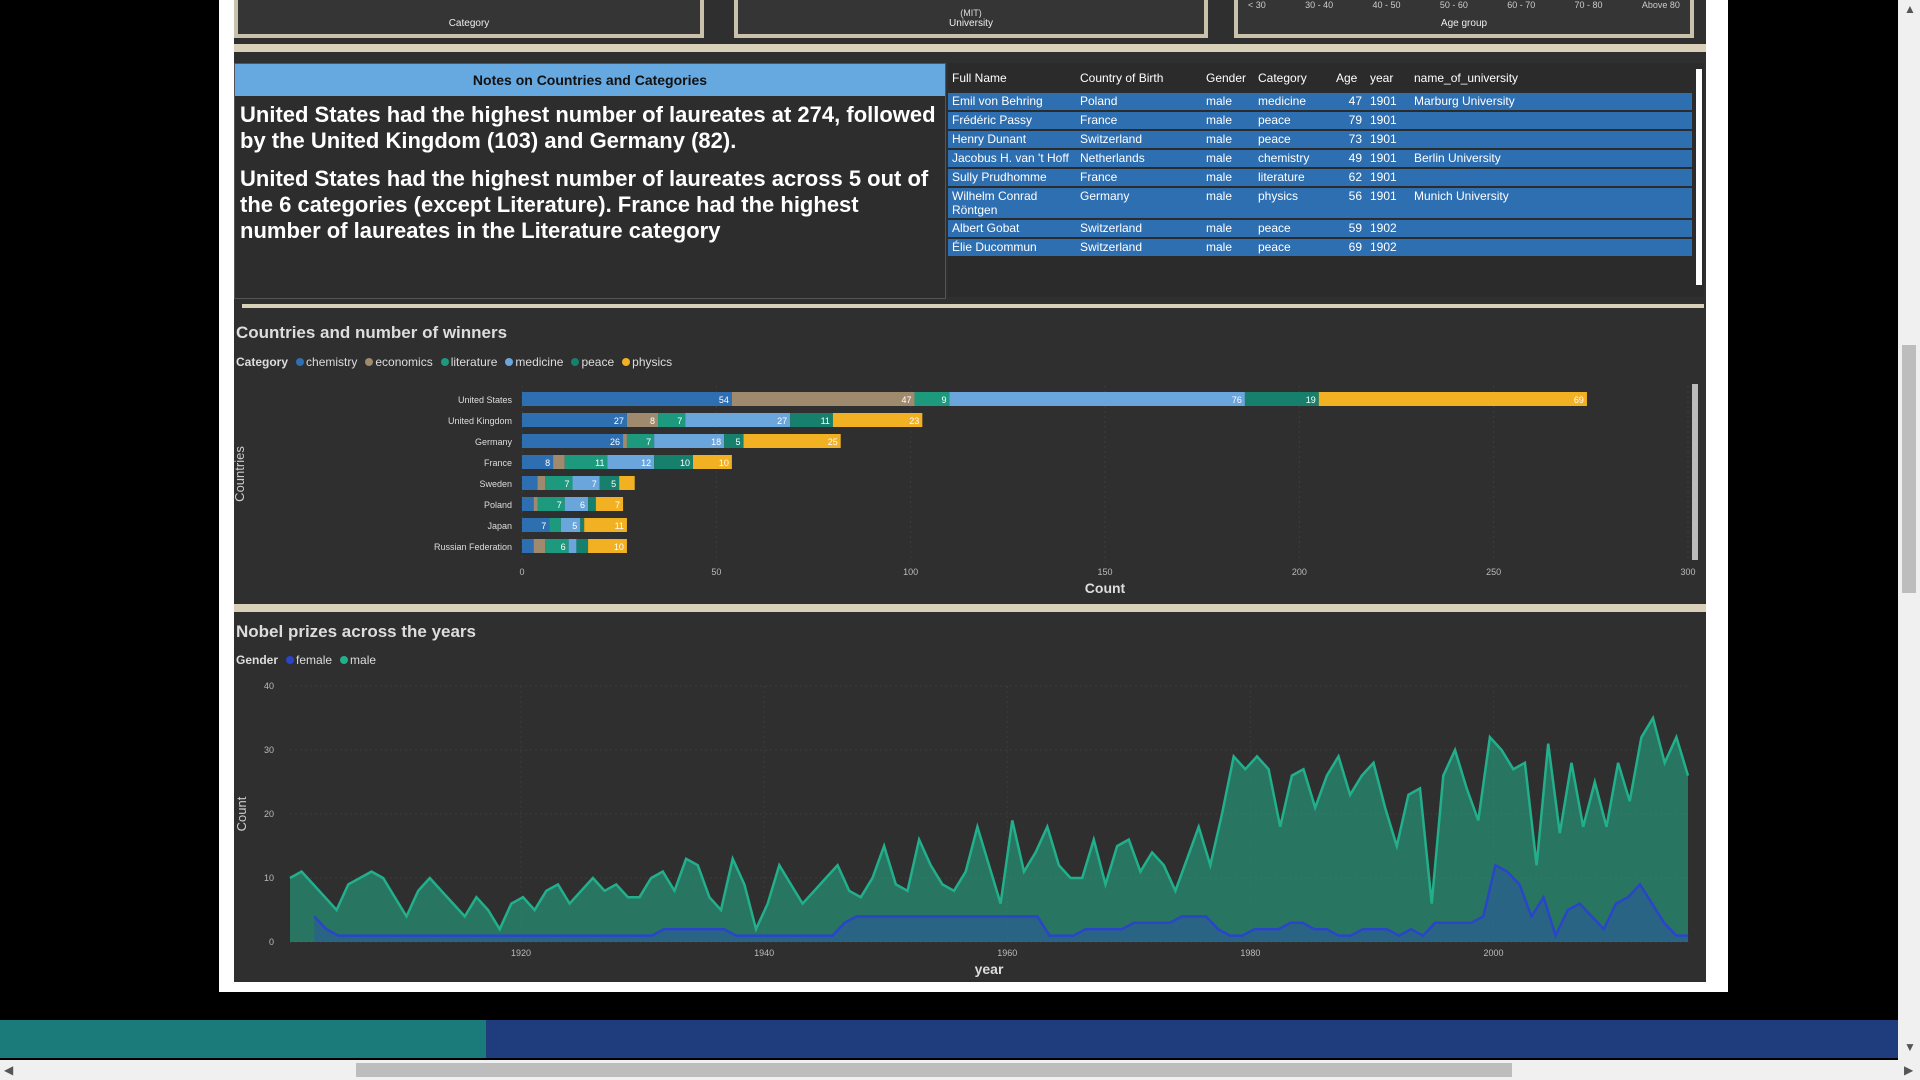  I want to click on column-header-year: year, so click(1388, 78).